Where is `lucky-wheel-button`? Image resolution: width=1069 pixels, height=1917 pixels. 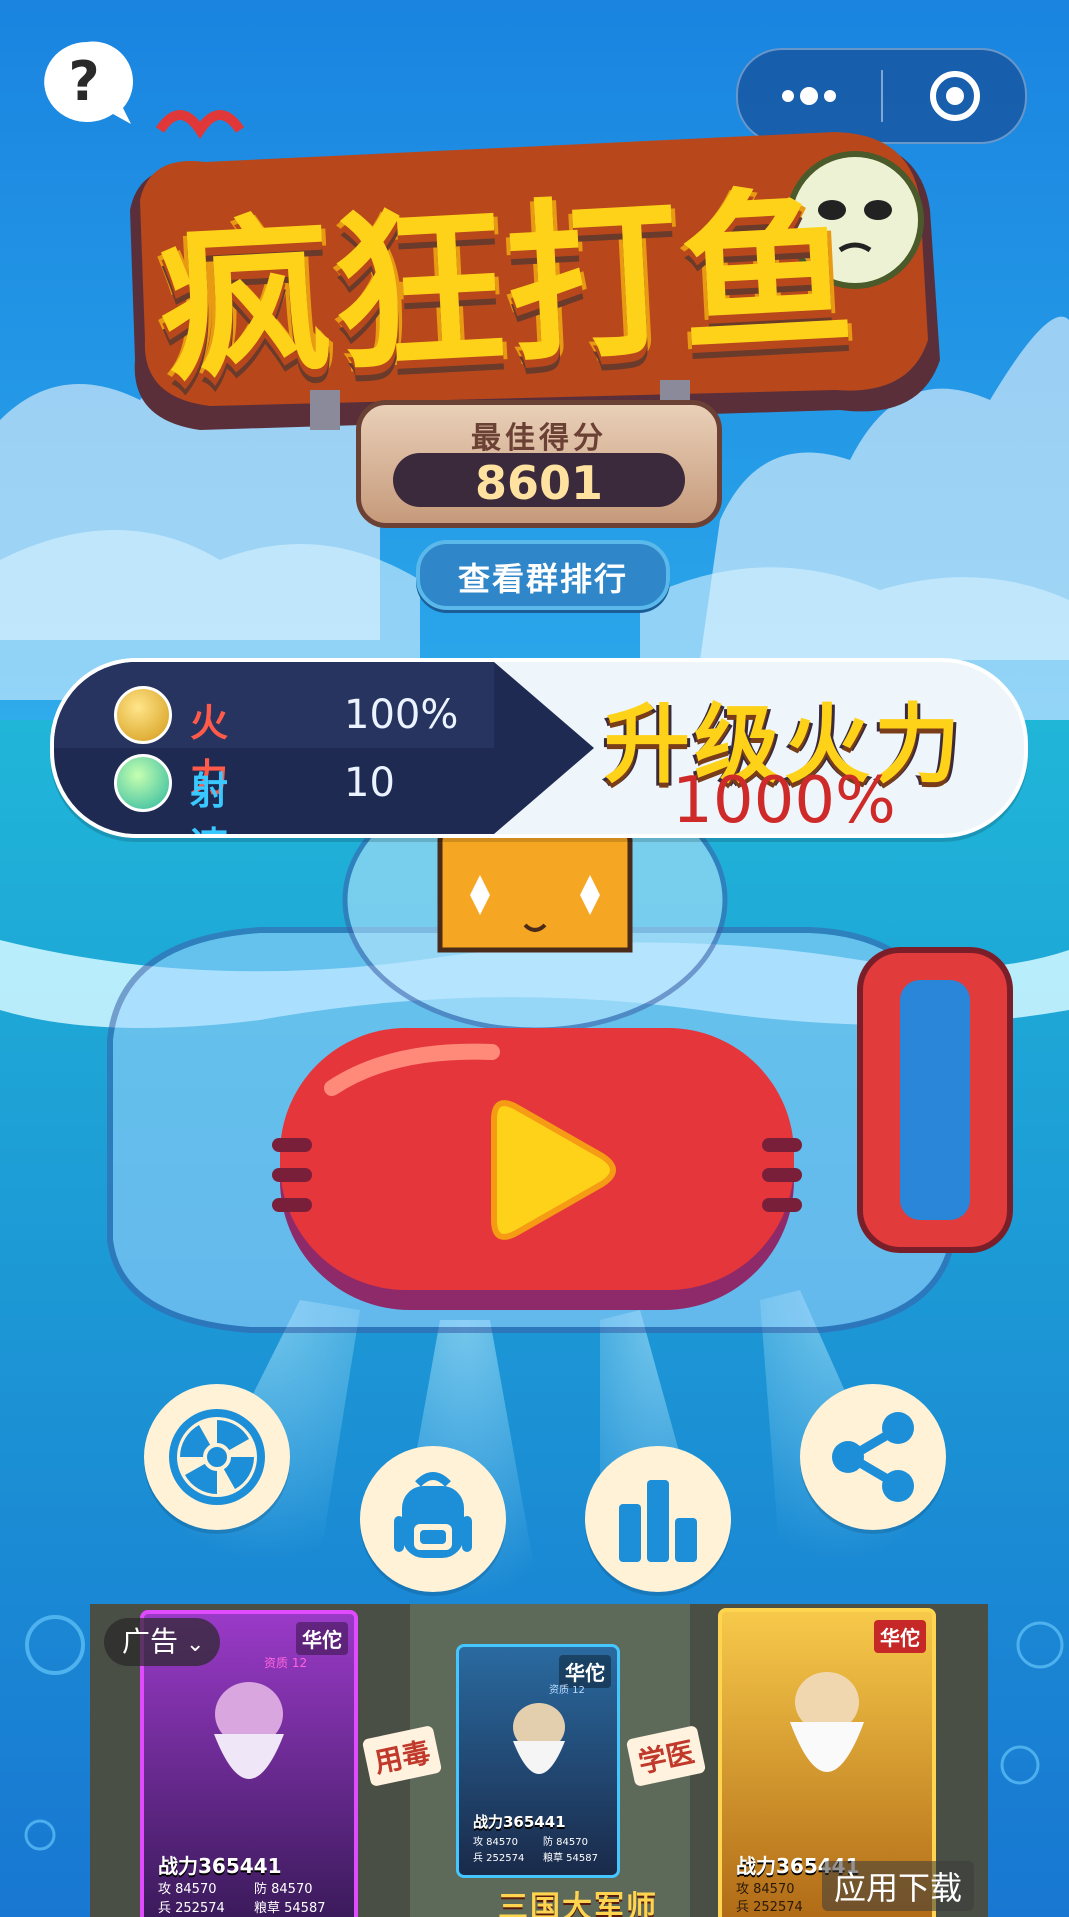 lucky-wheel-button is located at coordinates (217, 1457).